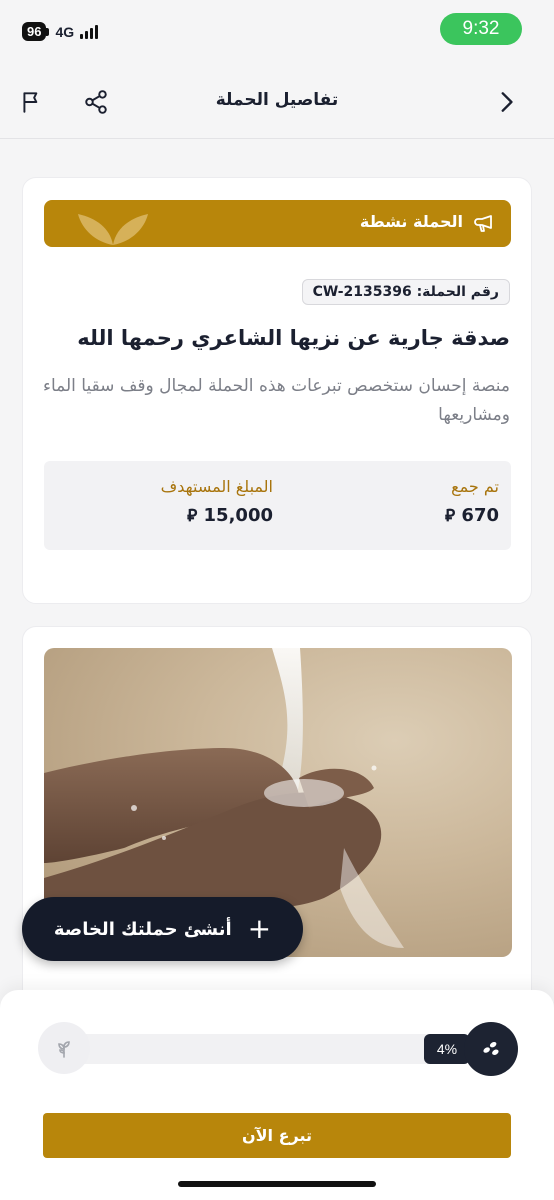 The height and width of the screenshot is (1200, 554). Describe the element at coordinates (277, 223) in the screenshot. I see `status-banner: الحملة نشطة` at that location.